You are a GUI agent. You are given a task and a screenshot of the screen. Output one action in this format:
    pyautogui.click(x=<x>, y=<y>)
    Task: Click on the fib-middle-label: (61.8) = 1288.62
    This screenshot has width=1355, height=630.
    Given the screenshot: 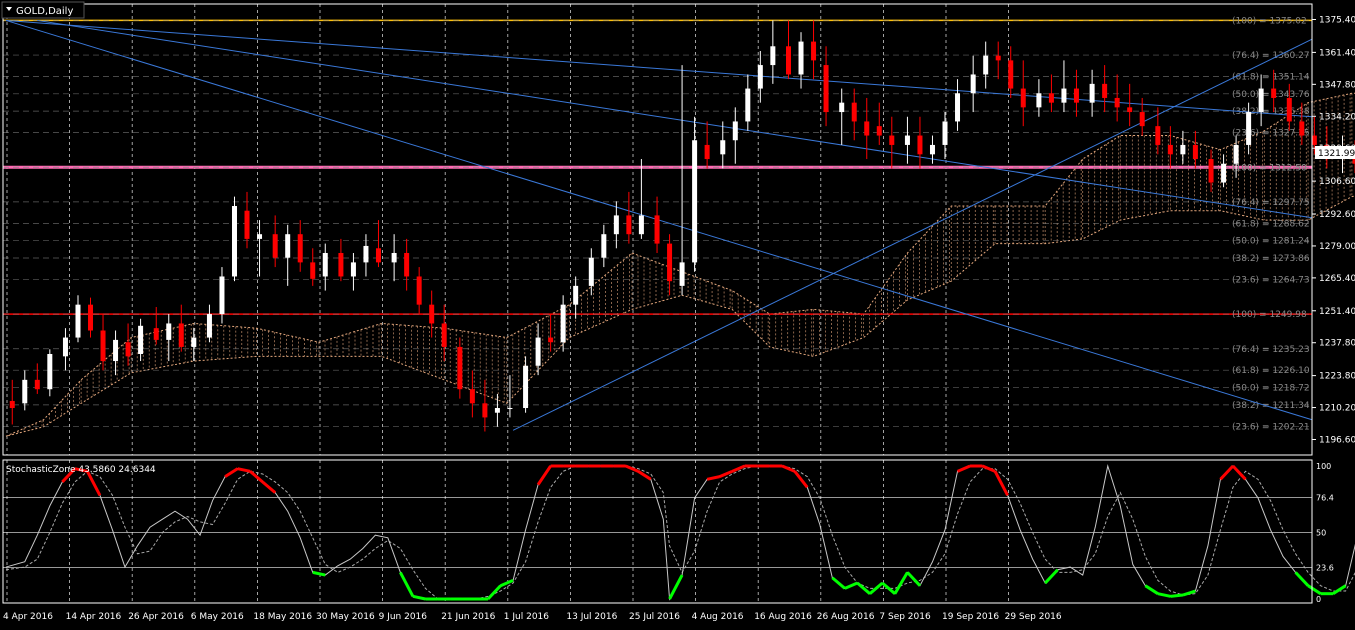 What is the action you would take?
    pyautogui.click(x=1271, y=224)
    